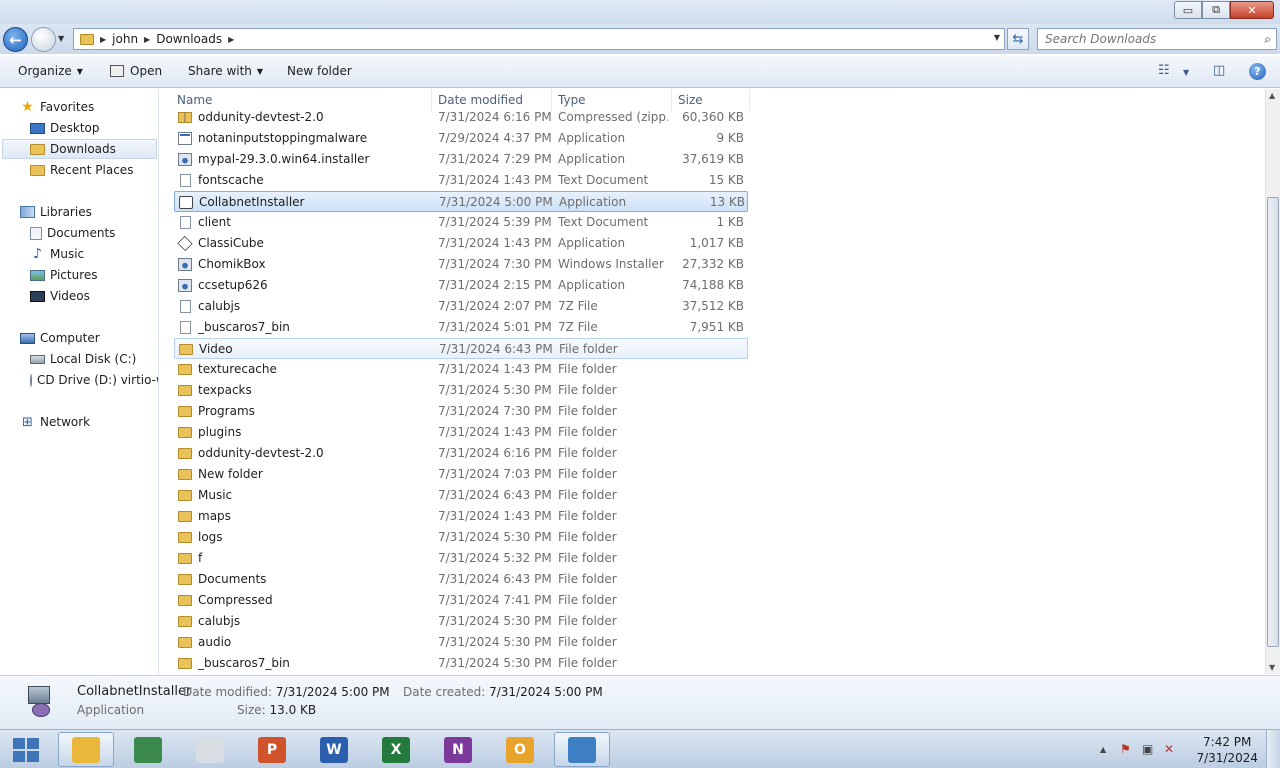  What do you see at coordinates (461, 642) in the screenshot?
I see `table-row: audio 7/31/2024 5:30 PM File folder` at bounding box center [461, 642].